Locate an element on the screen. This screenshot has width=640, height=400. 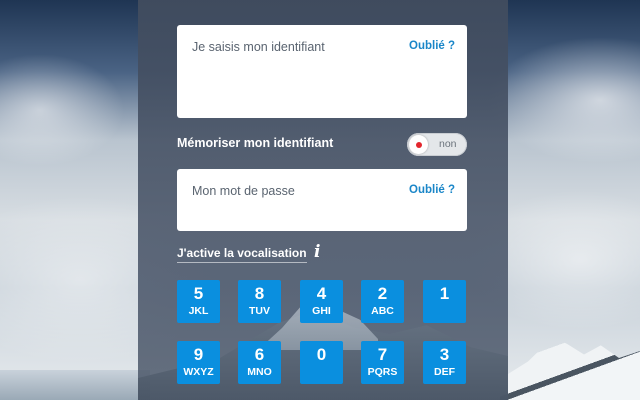
key-number: 4 is located at coordinates (321, 293).